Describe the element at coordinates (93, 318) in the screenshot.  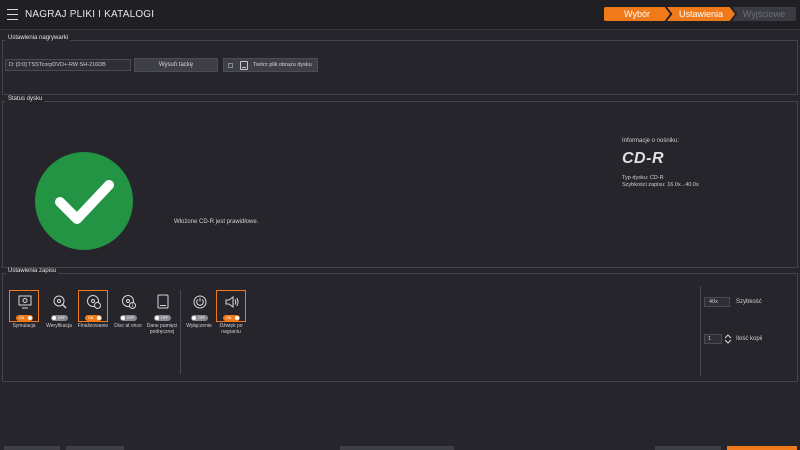
I see `finalize-toggle: ON` at that location.